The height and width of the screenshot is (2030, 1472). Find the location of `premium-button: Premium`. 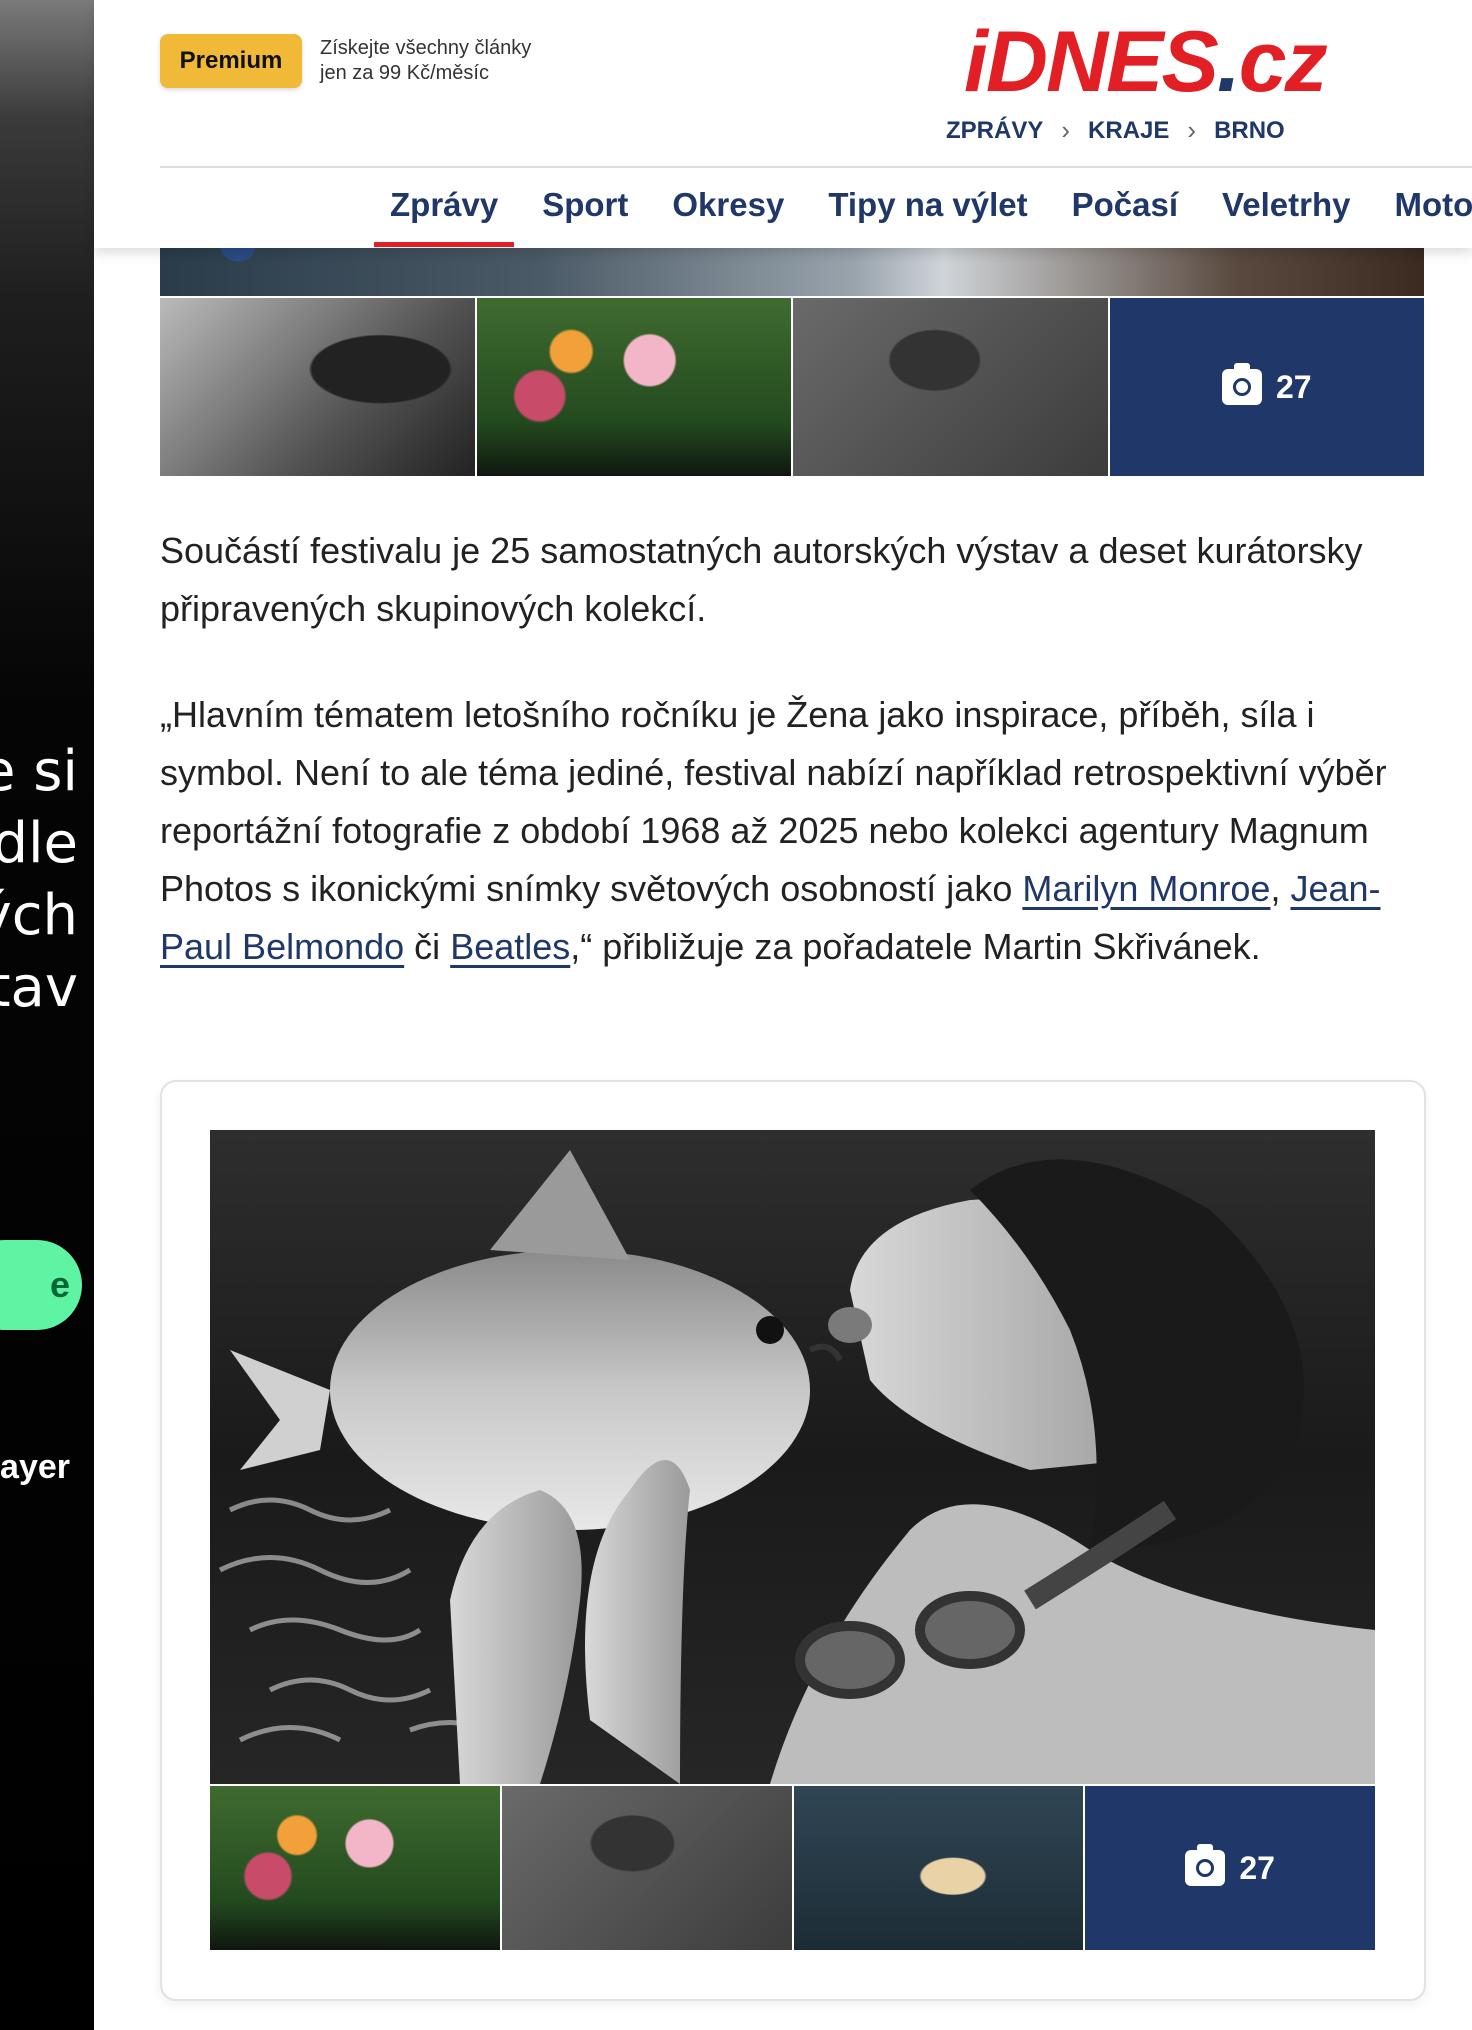

premium-button: Premium is located at coordinates (231, 61).